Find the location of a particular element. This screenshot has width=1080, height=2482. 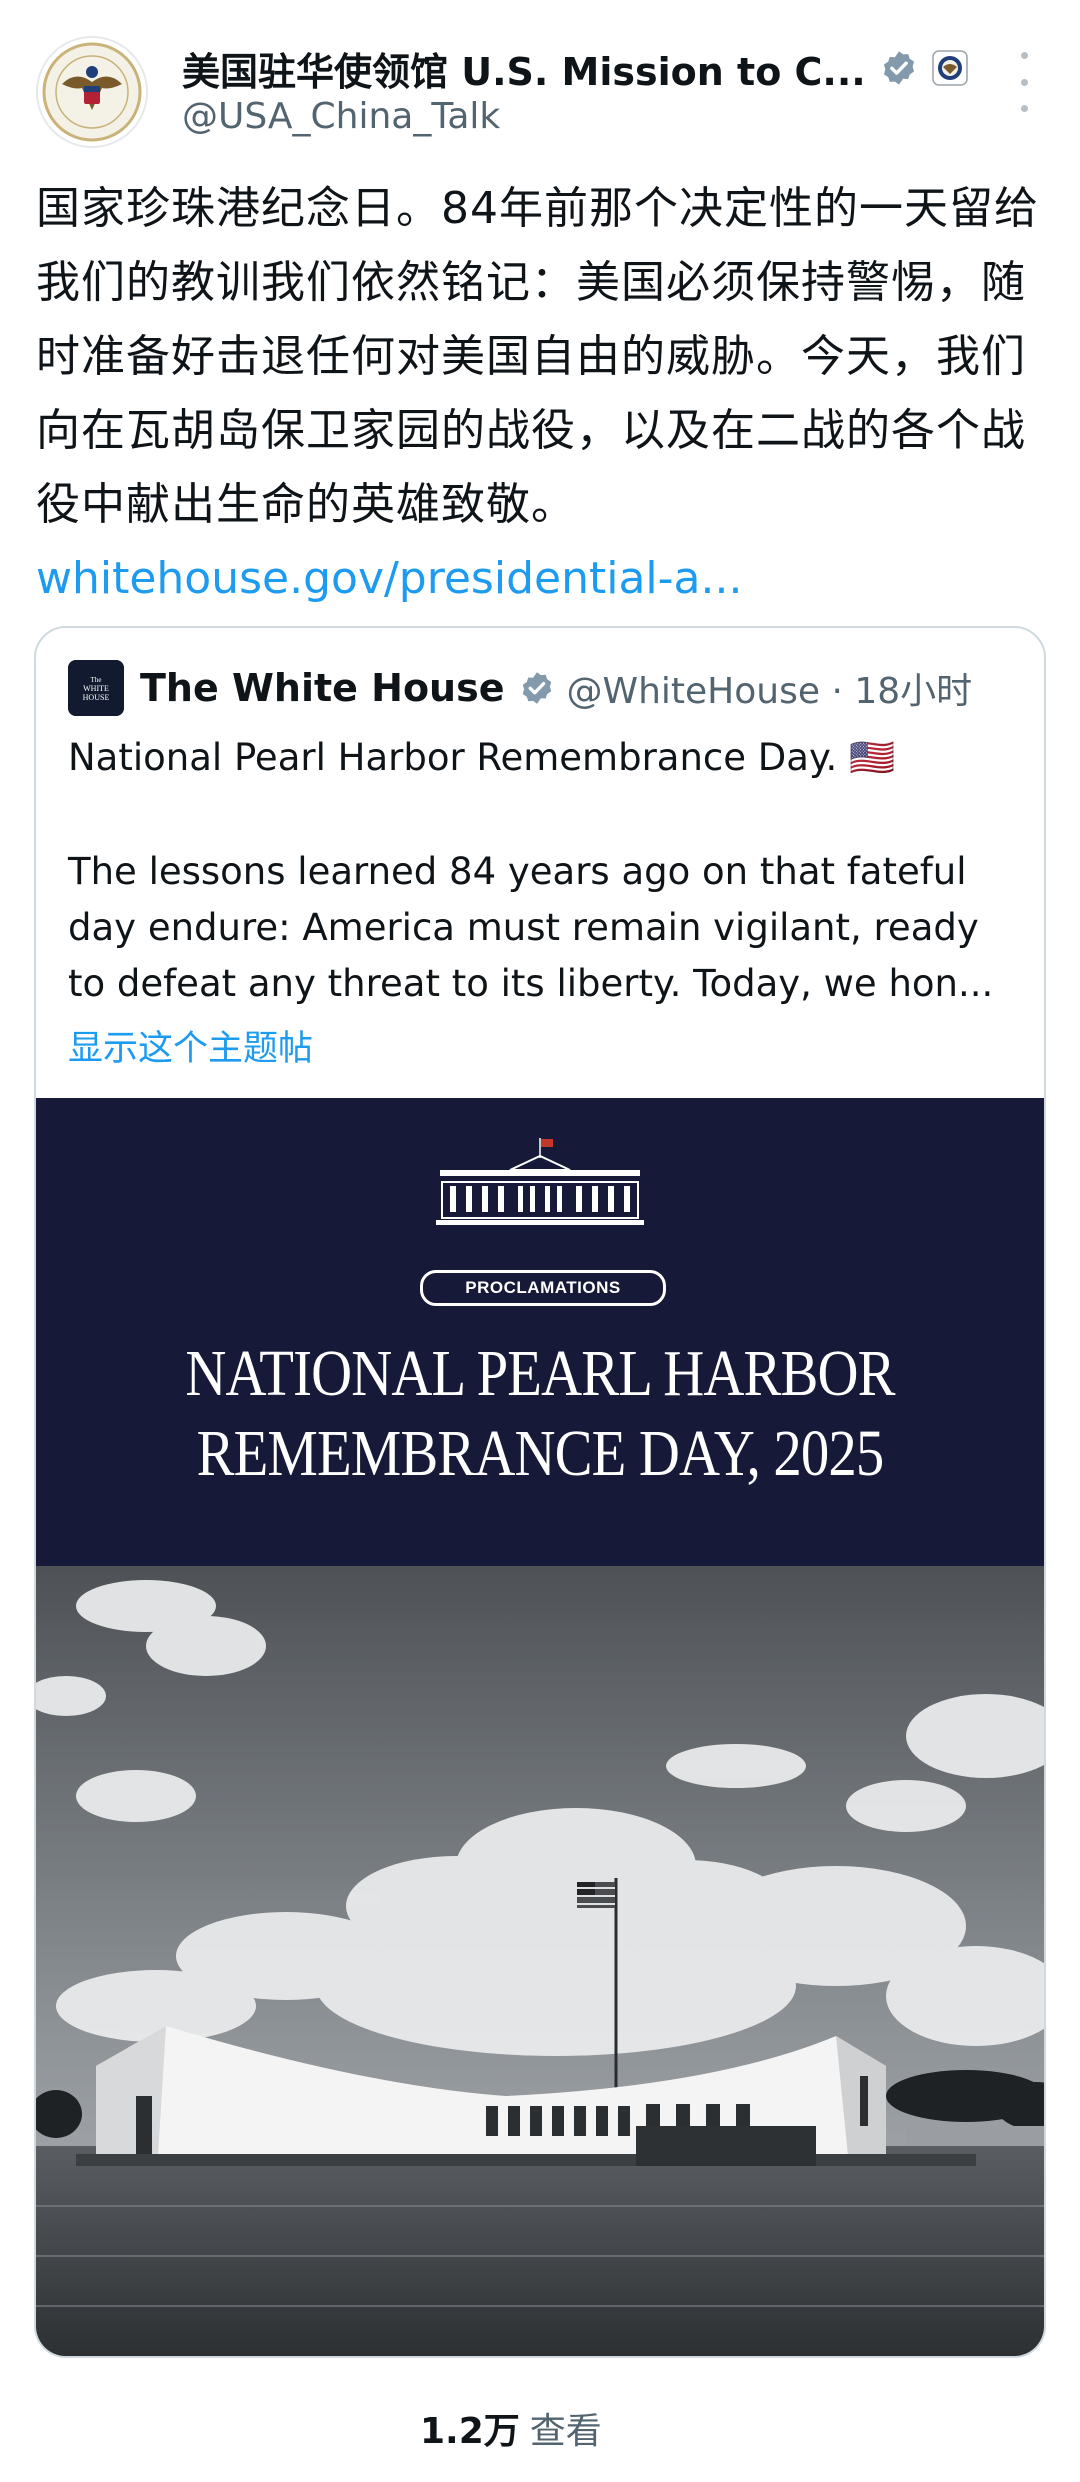

author-avatar is located at coordinates (92, 92).